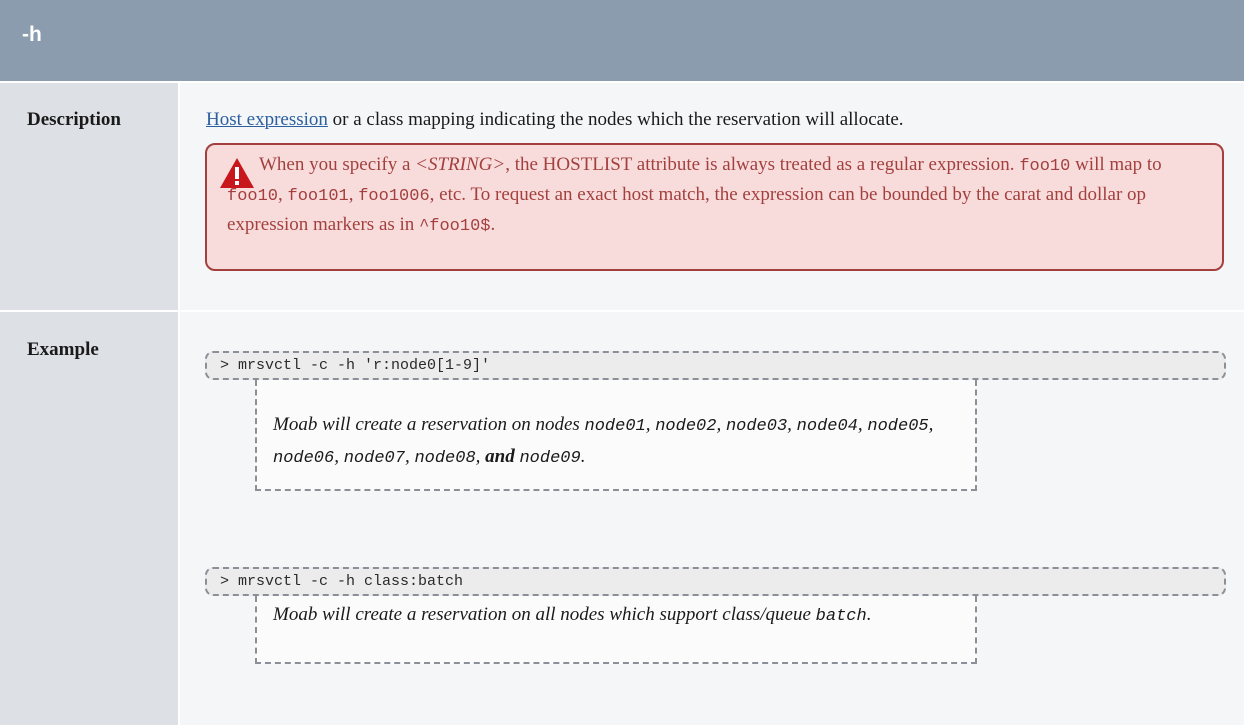 This screenshot has height=725, width=1244. What do you see at coordinates (394, 196) in the screenshot?
I see `inline-code: foo1006` at bounding box center [394, 196].